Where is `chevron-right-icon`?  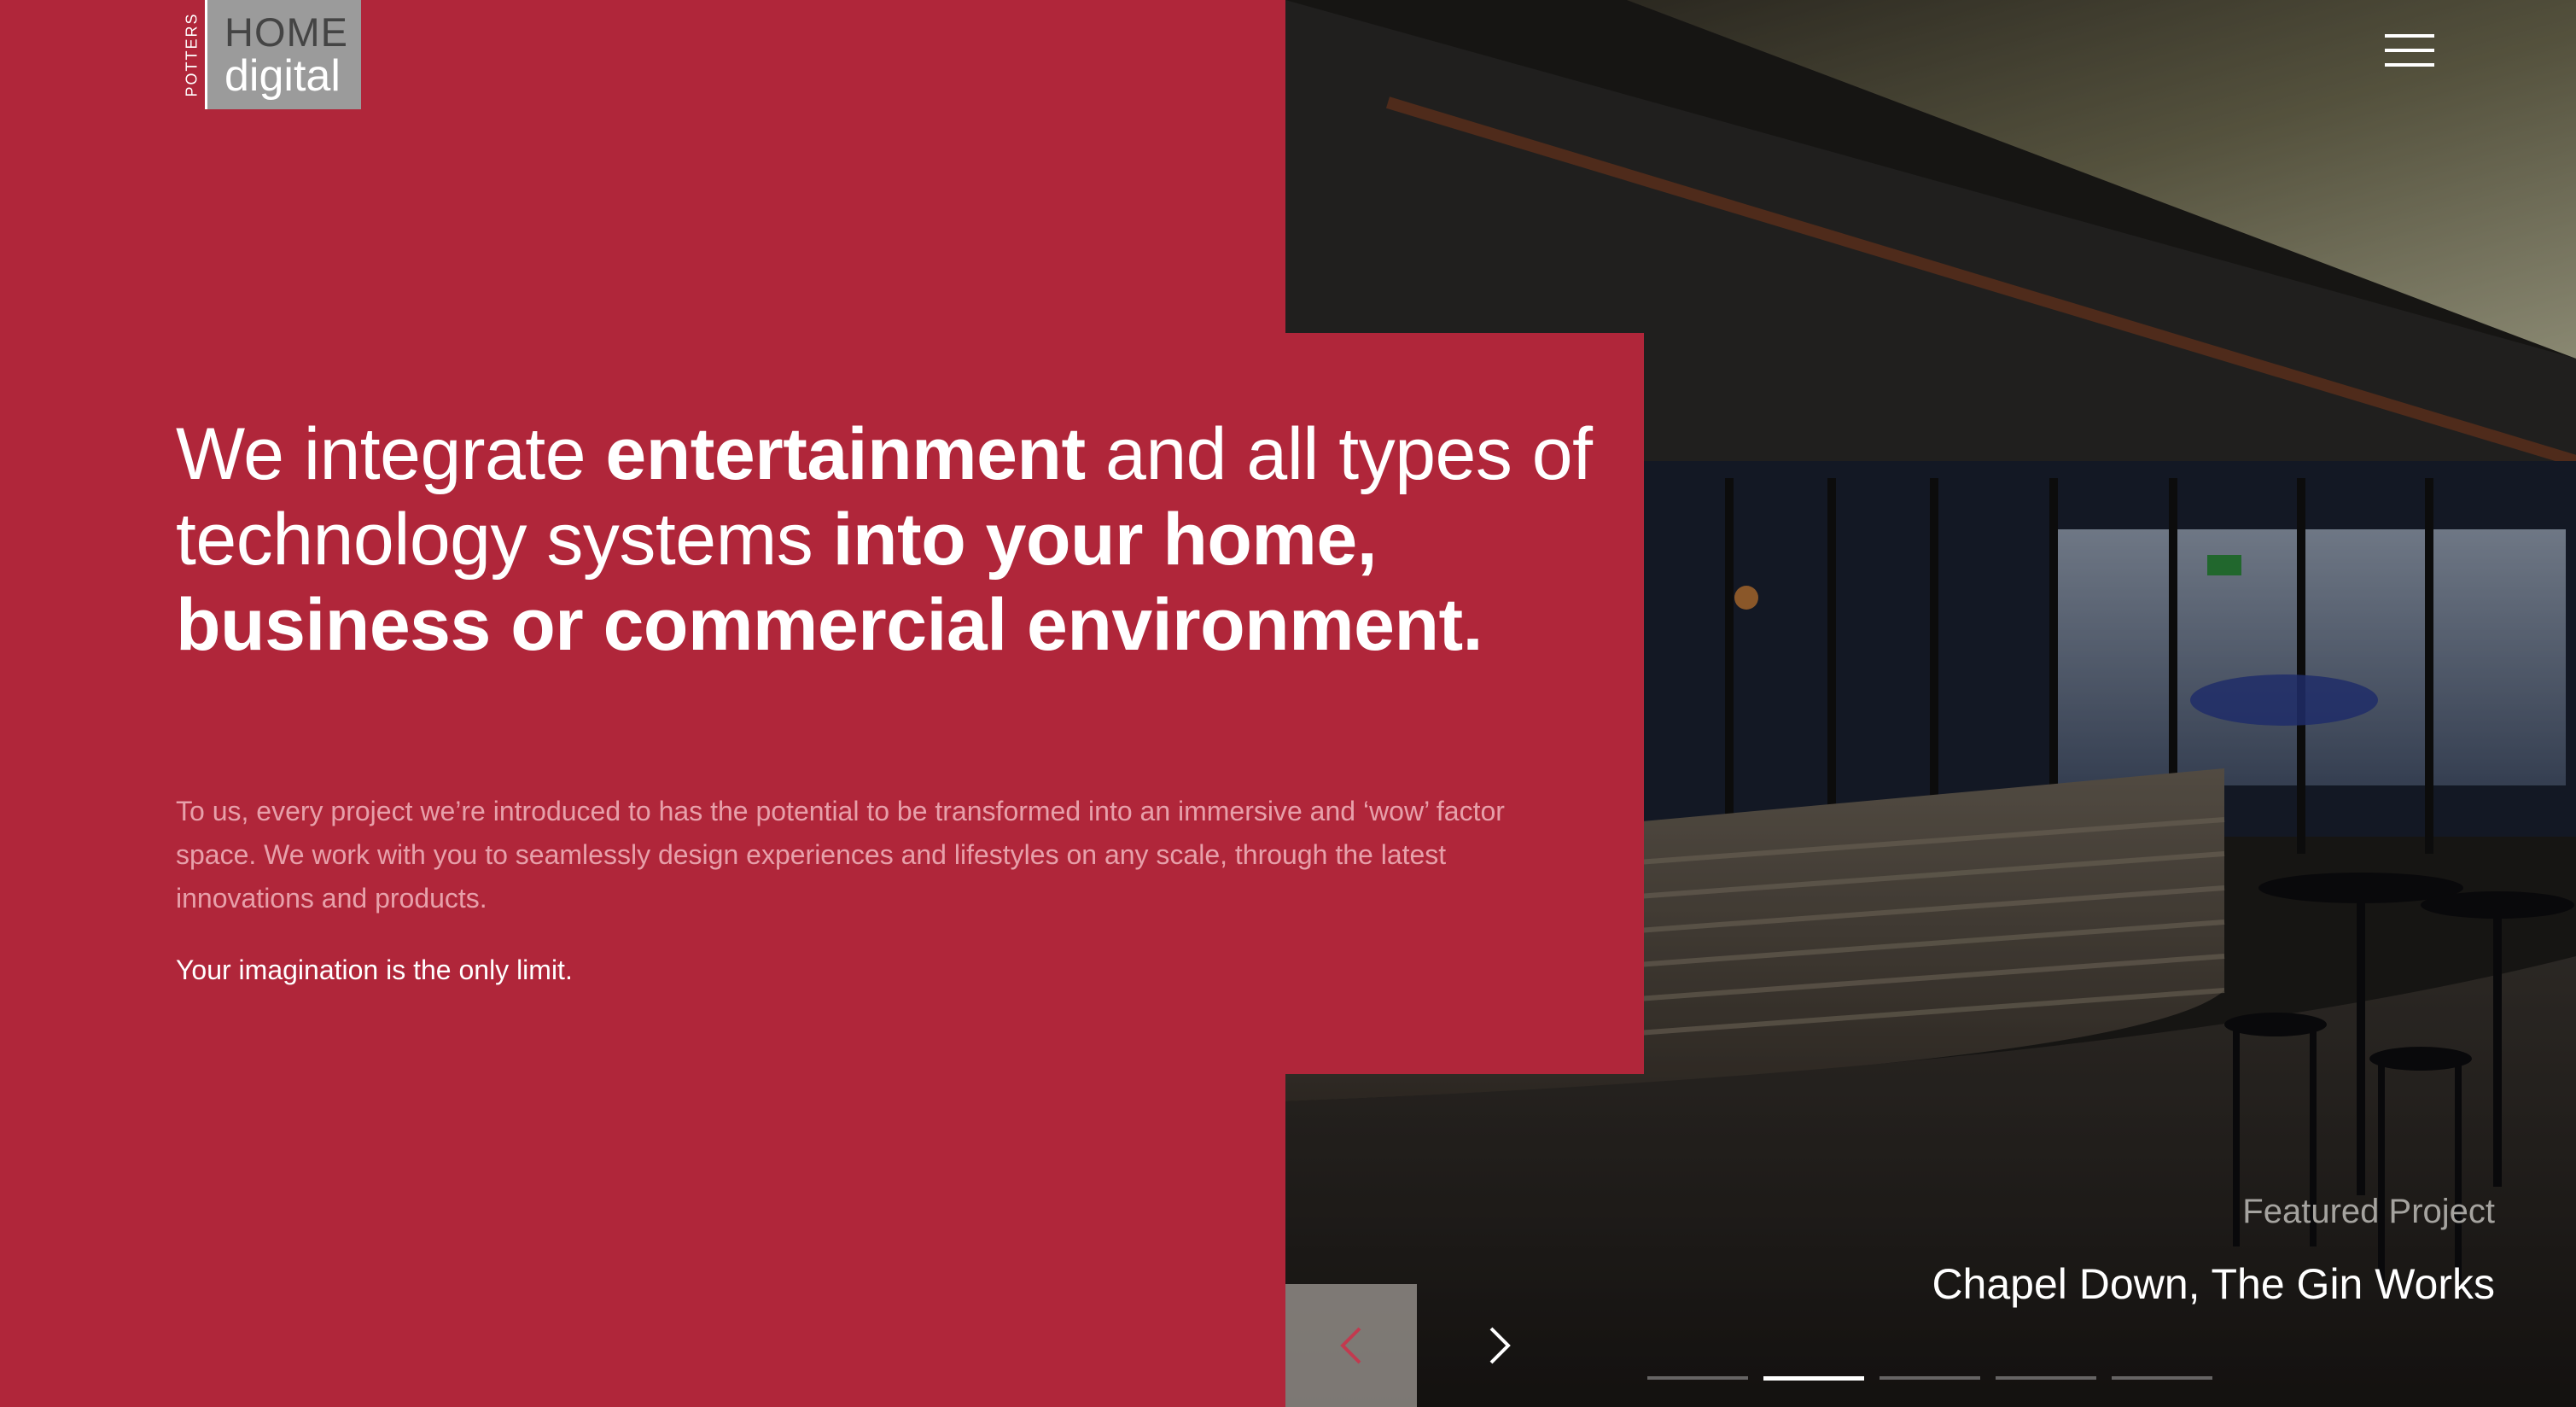
chevron-right-icon is located at coordinates (1500, 1345).